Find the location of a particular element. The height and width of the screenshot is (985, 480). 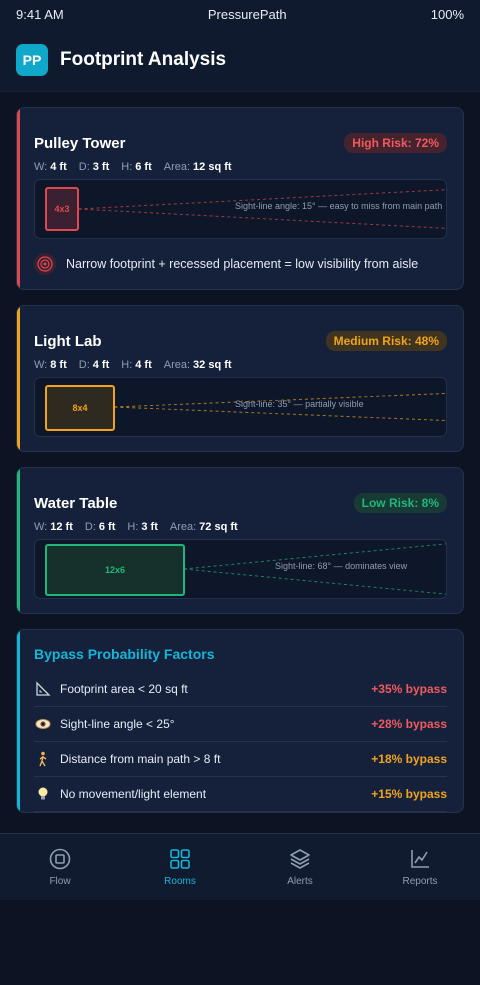

room-dimensions: W: 8 ft D: 4 ft H: 4 ft Area: 32 sq ft is located at coordinates (133, 365).